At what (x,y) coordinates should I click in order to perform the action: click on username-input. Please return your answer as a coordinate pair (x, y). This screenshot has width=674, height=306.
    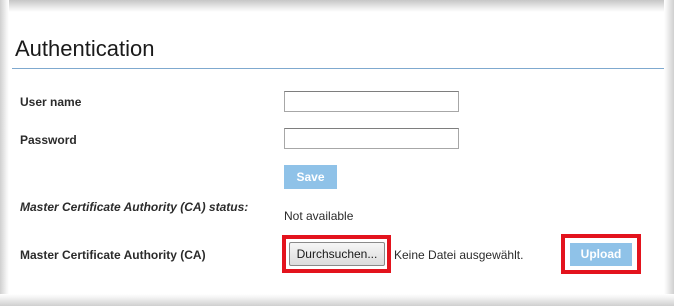
    Looking at the image, I should click on (371, 101).